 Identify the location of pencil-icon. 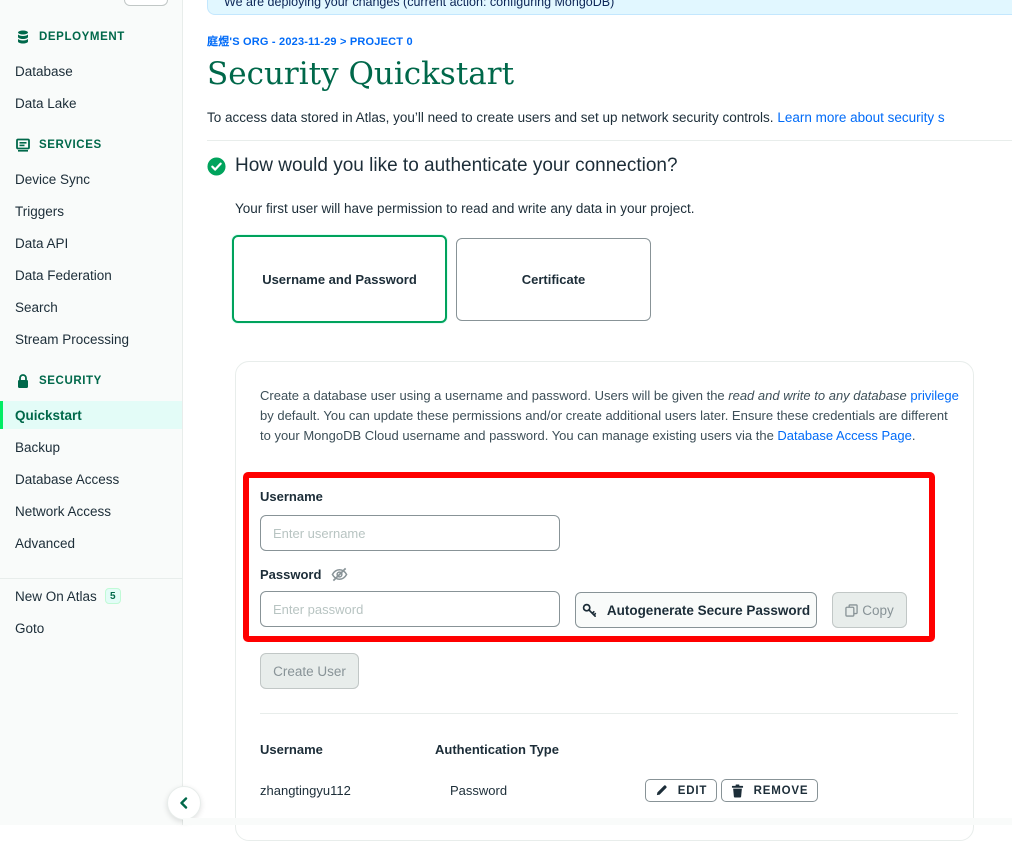
(661, 790).